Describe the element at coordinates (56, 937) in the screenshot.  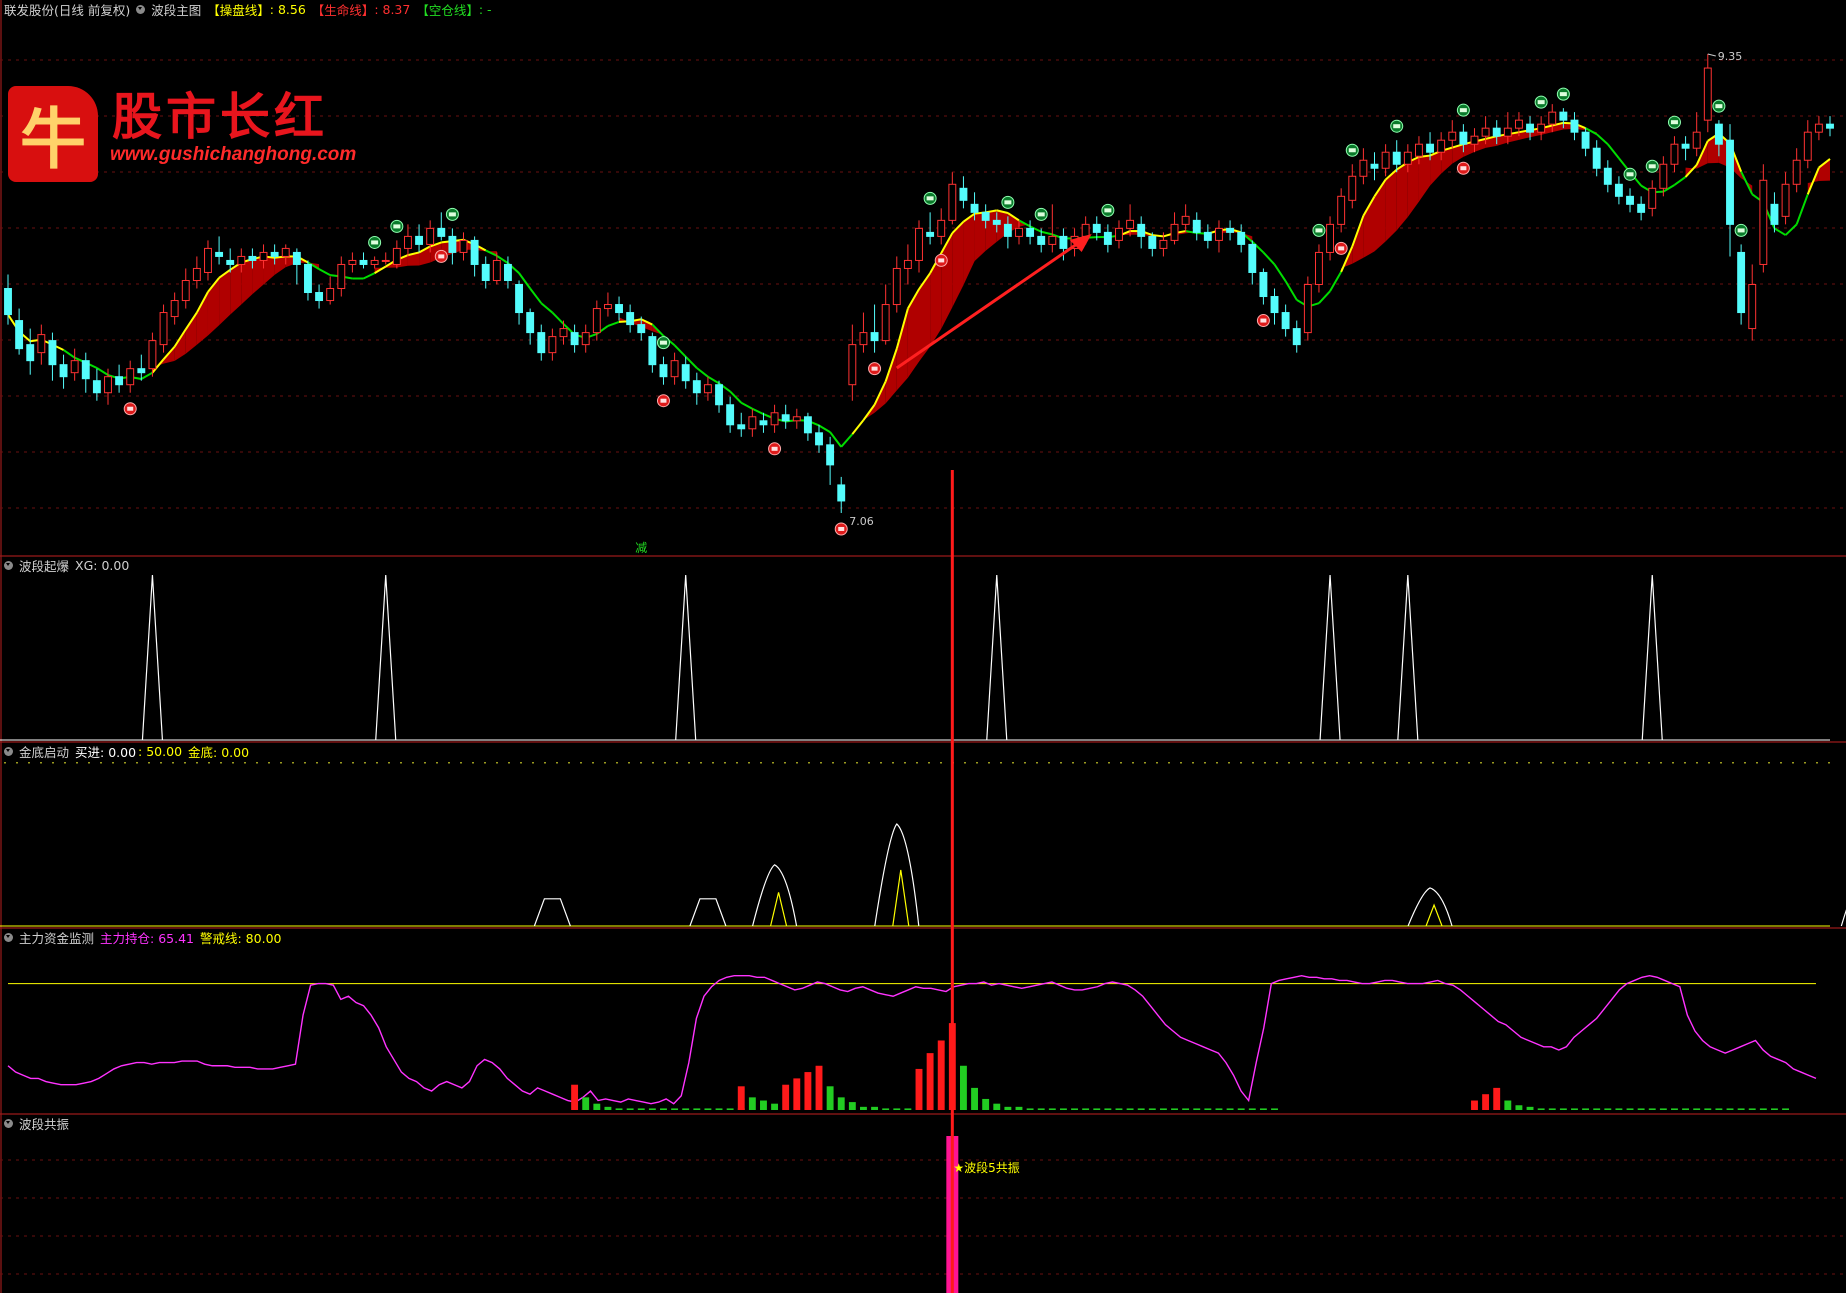
I see `panel-title: 主力资金监测` at that location.